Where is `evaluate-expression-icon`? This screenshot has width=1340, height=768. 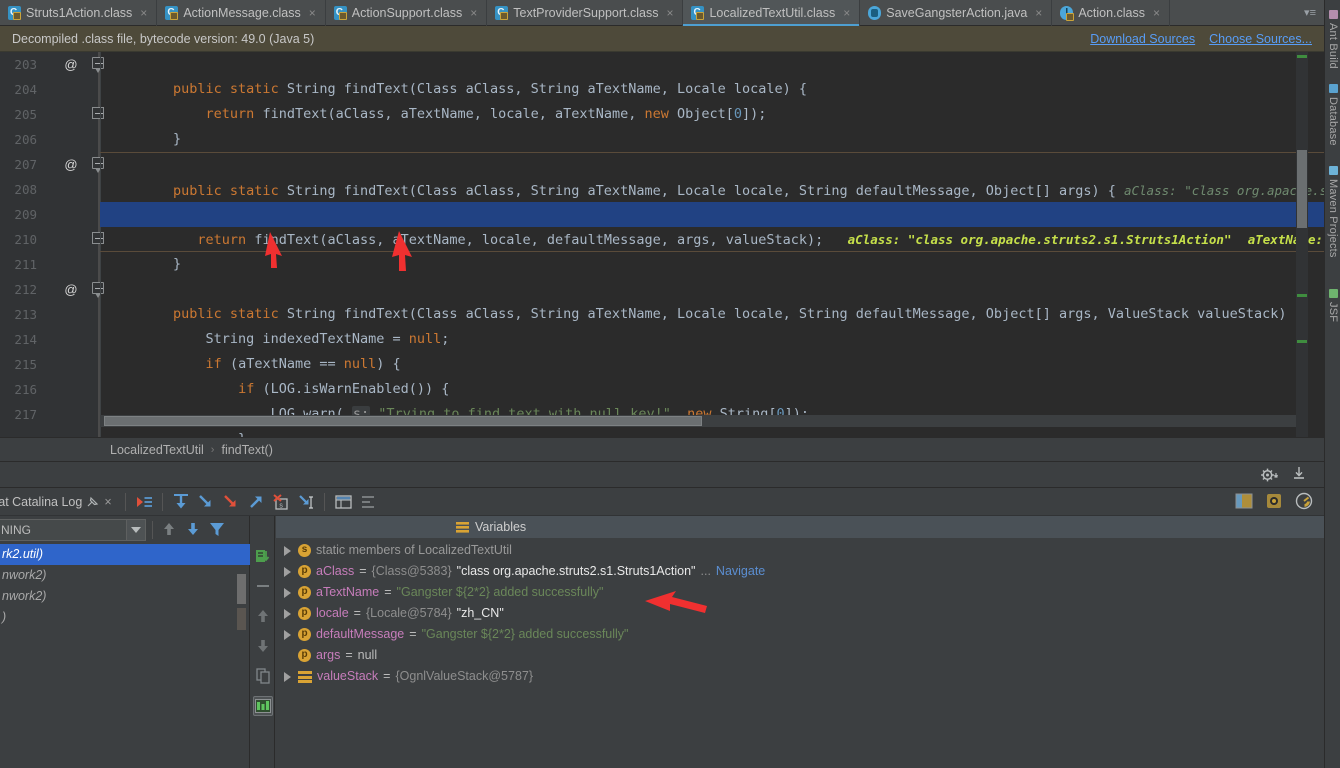
evaluate-expression-icon is located at coordinates (343, 502).